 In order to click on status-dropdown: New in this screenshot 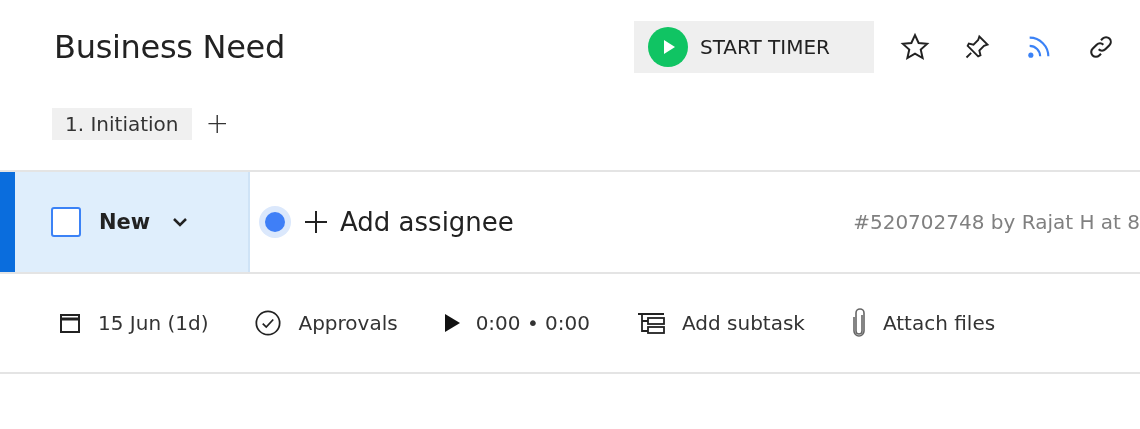, I will do `click(144, 222)`.